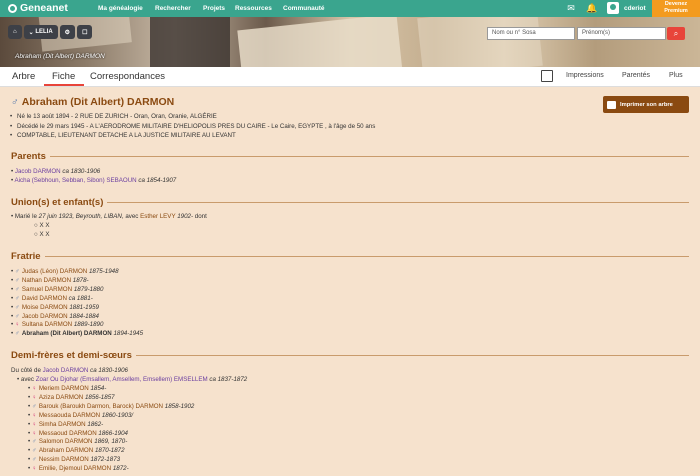 Image resolution: width=700 pixels, height=476 pixels. Describe the element at coordinates (531, 33) in the screenshot. I see `name-search-input: Nom ou n° Sosa` at that location.